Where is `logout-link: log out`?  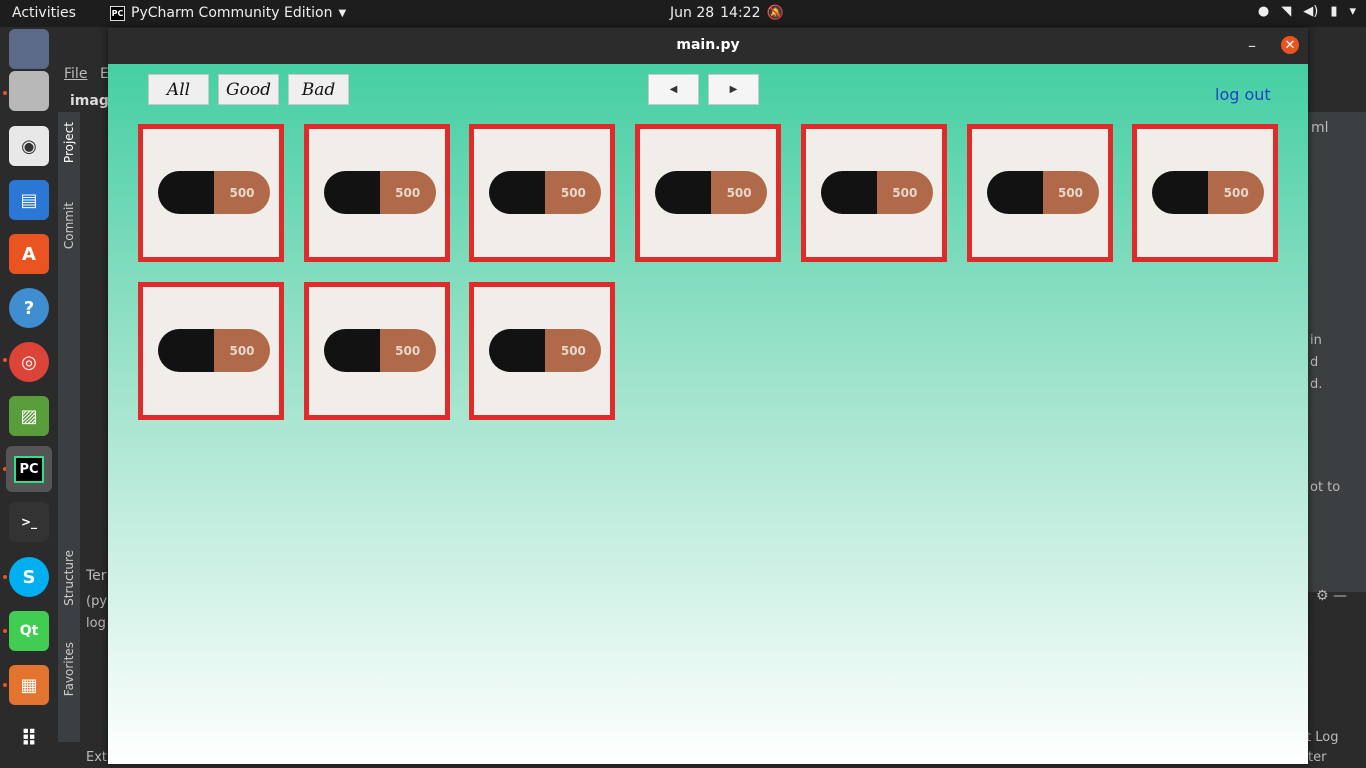 logout-link: log out is located at coordinates (1243, 94).